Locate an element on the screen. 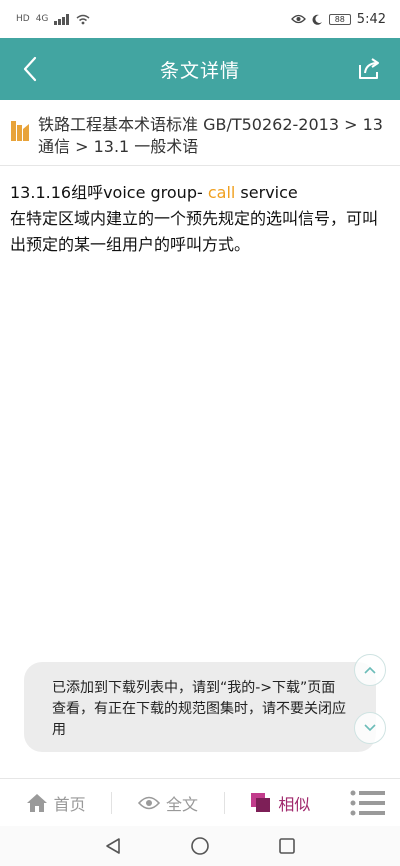  system-back-button is located at coordinates (113, 846).